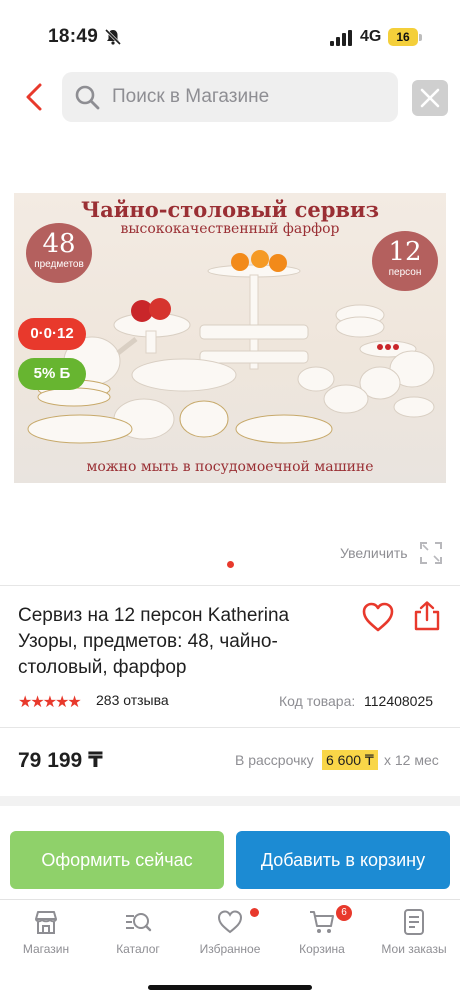 The image size is (460, 1000). I want to click on status-time: 18:49, so click(73, 36).